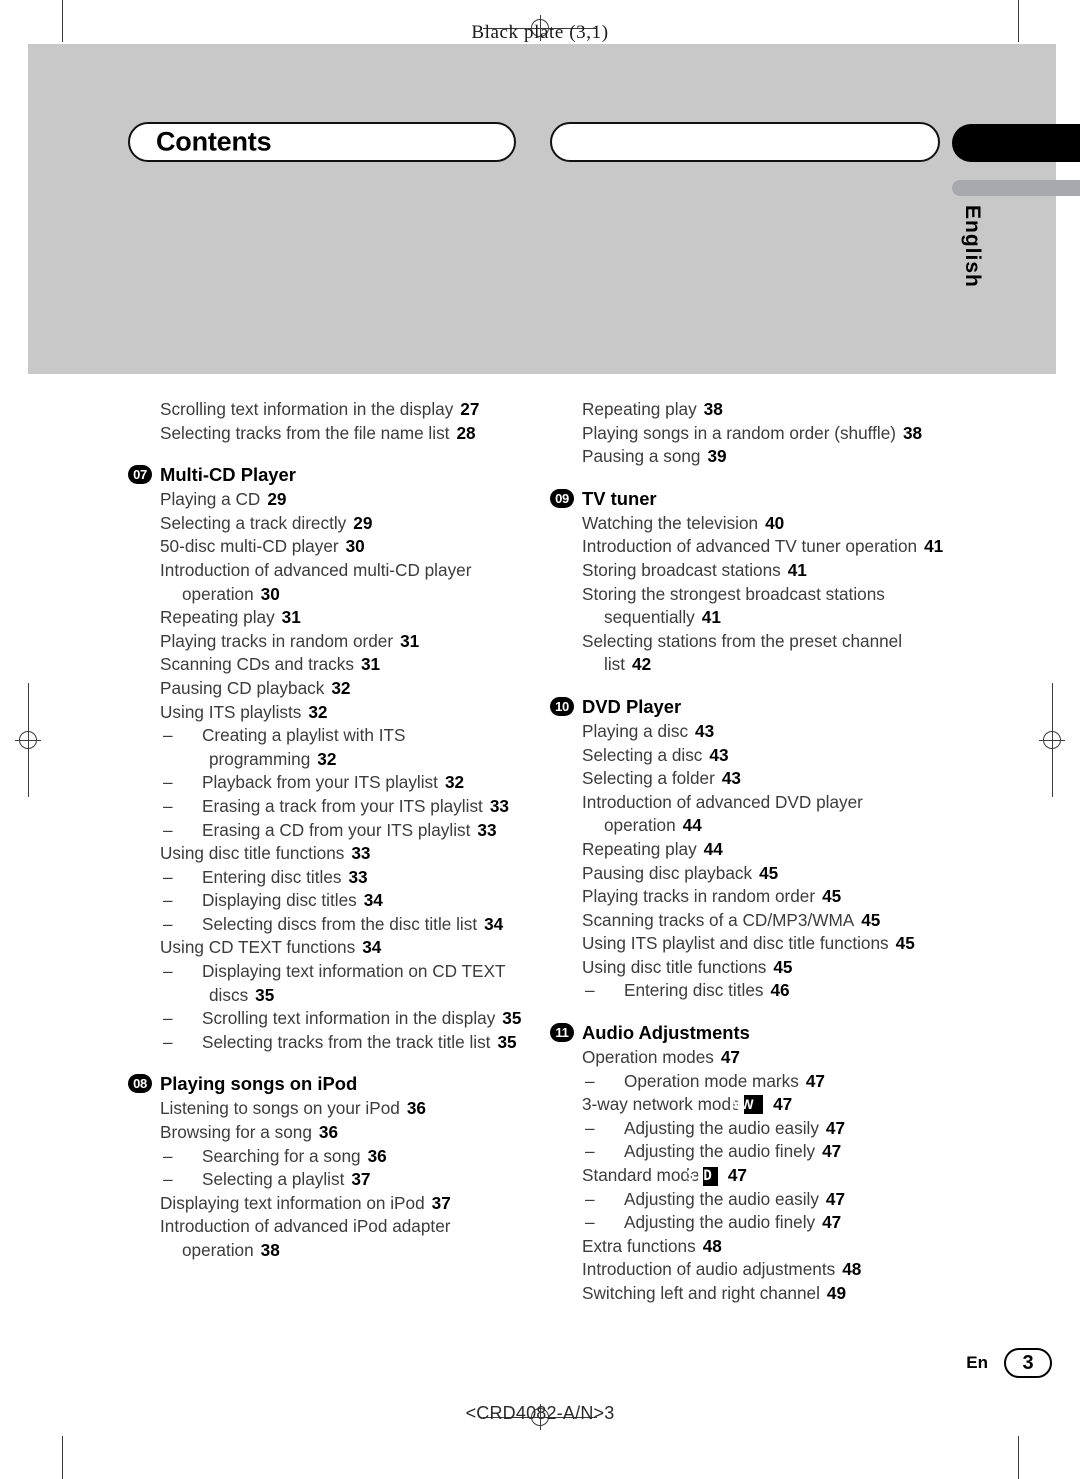 This screenshot has height=1479, width=1080. Describe the element at coordinates (750, 1105) in the screenshot. I see `toc-entry: 3-way network modeNW 47` at that location.